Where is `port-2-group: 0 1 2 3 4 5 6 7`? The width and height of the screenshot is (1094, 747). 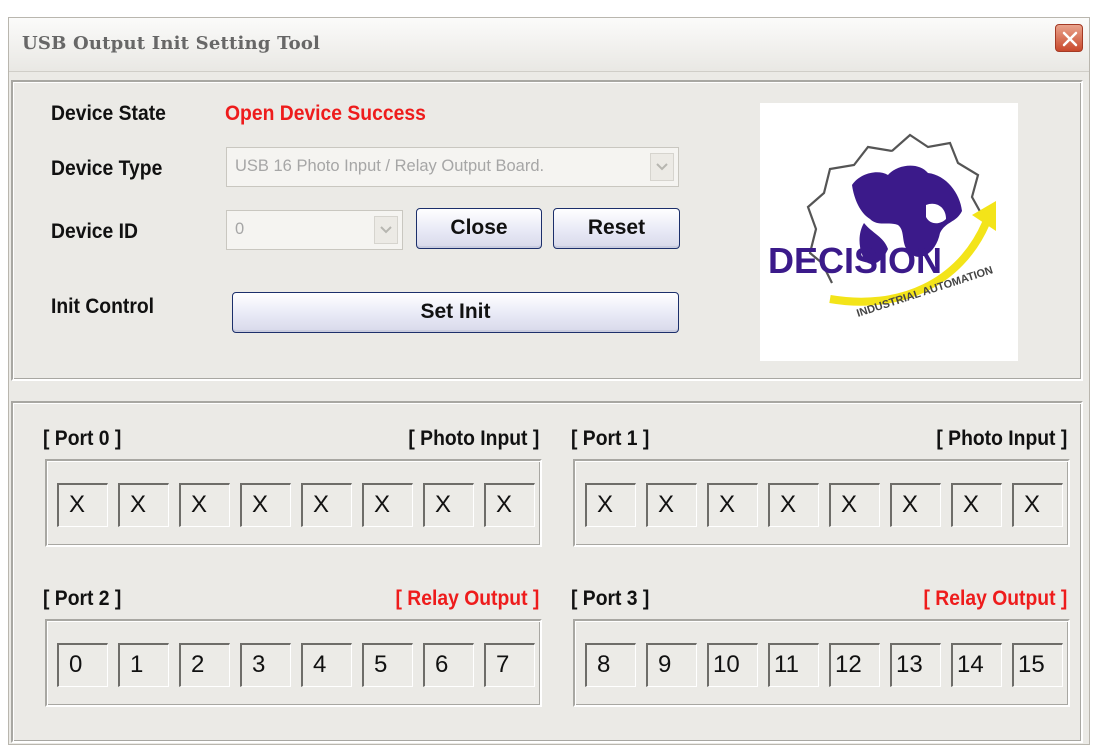 port-2-group: 0 1 2 3 4 5 6 7 is located at coordinates (293, 663).